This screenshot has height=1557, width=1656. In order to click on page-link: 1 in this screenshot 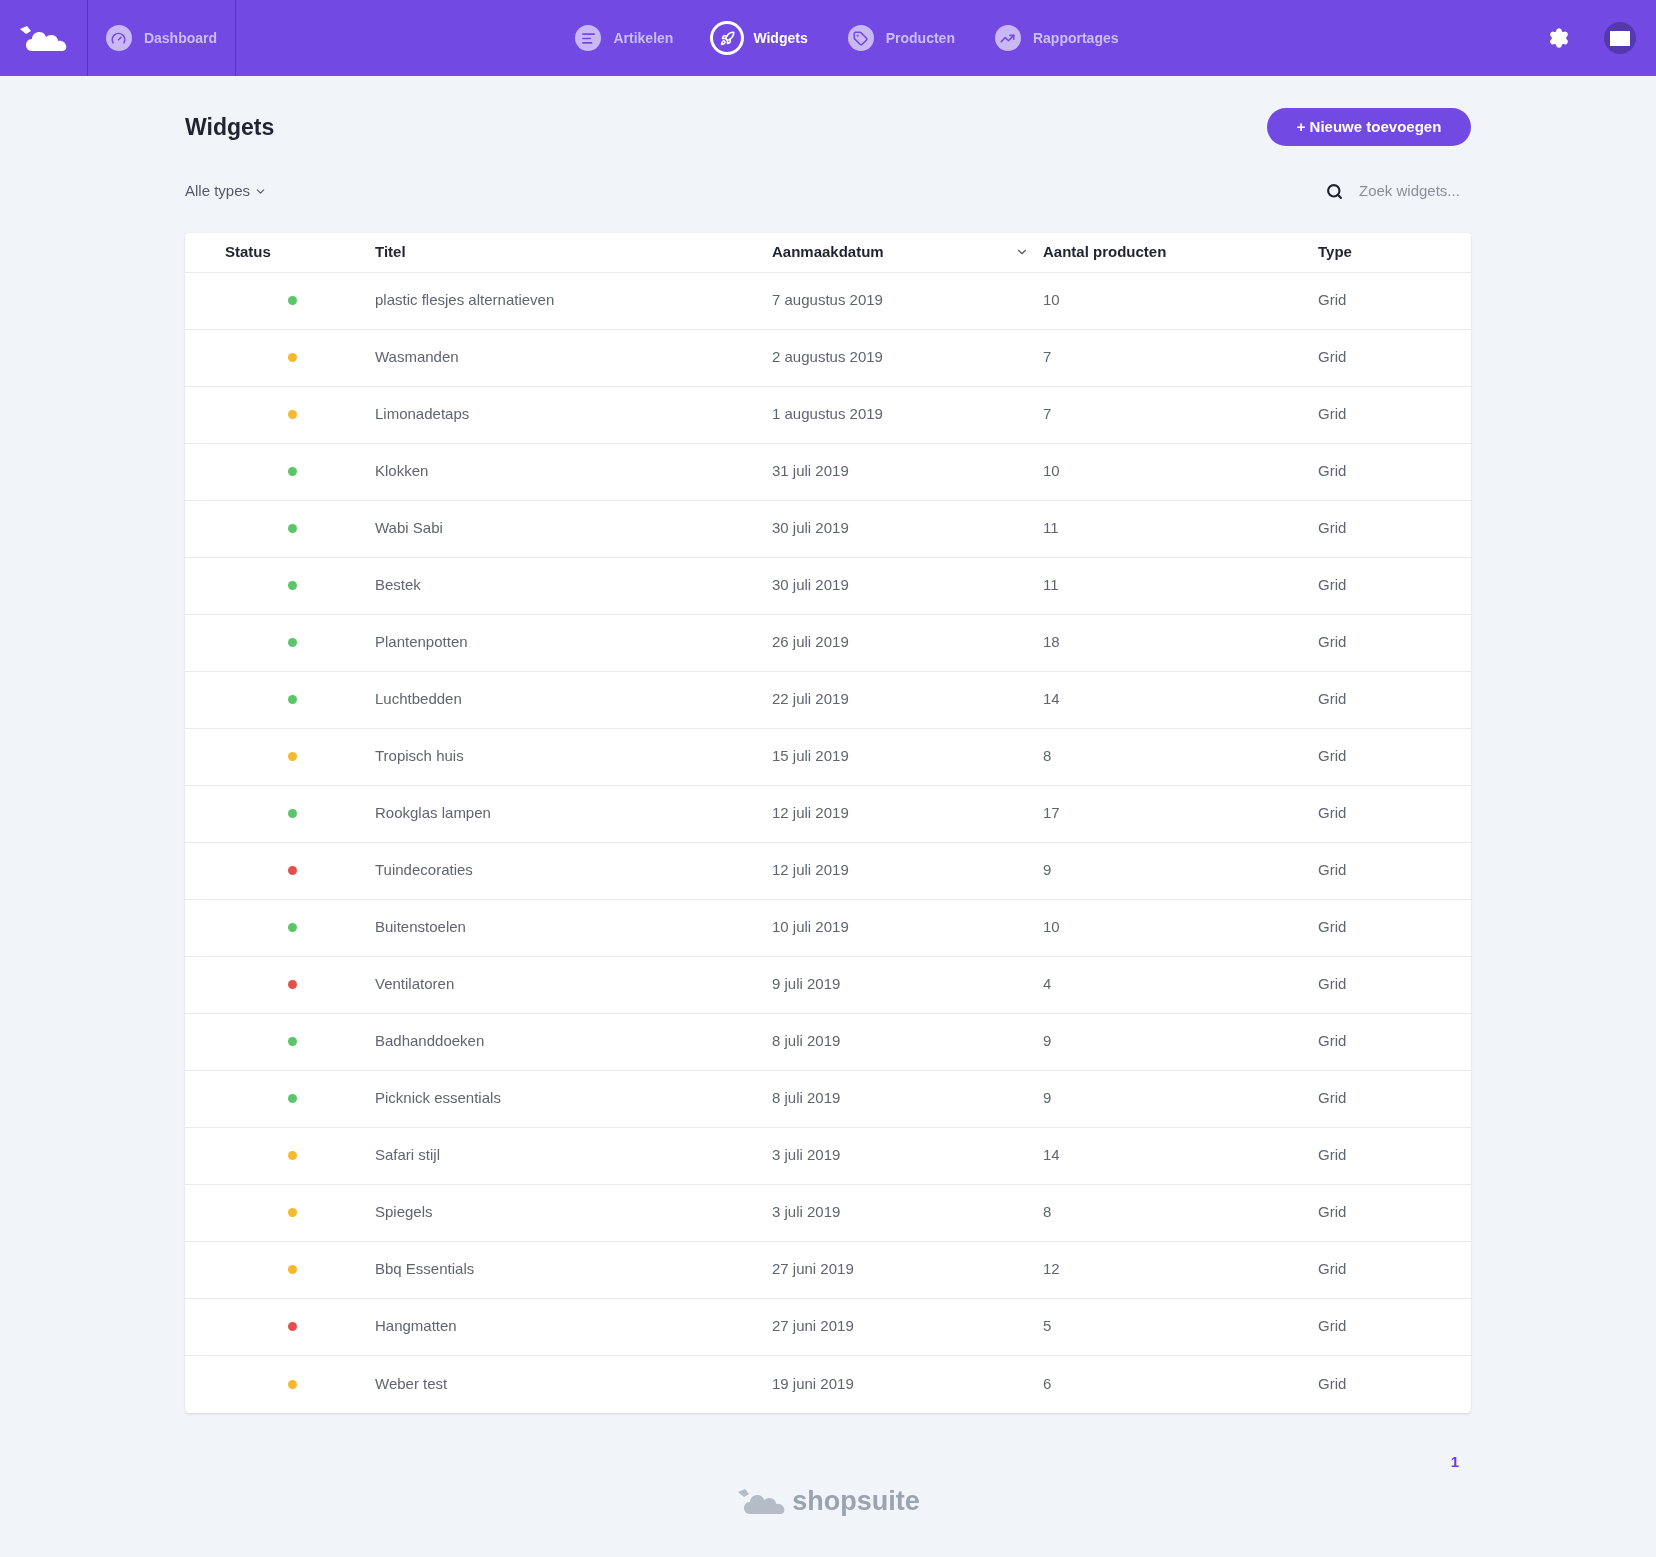, I will do `click(1454, 1461)`.